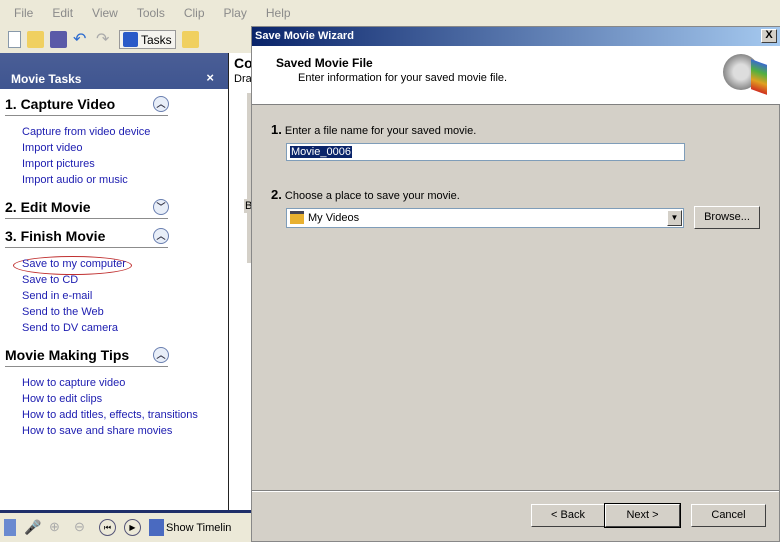 The height and width of the screenshot is (542, 780). I want to click on play-icon: ▶, so click(132, 527).